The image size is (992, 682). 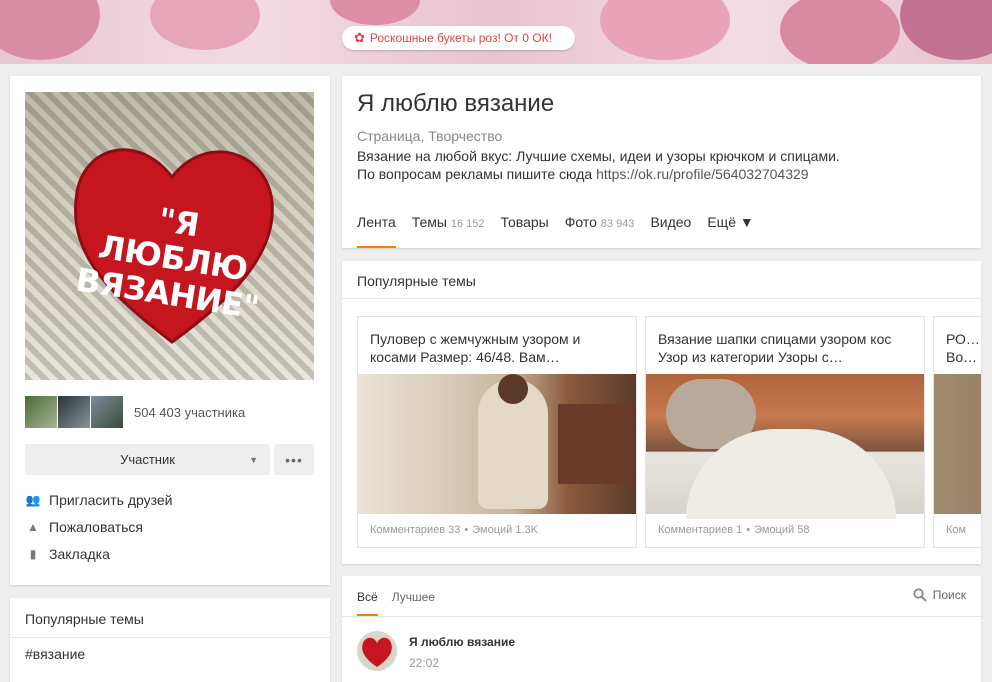 I want to click on tab-topics: Темы 16 152, so click(x=448, y=231).